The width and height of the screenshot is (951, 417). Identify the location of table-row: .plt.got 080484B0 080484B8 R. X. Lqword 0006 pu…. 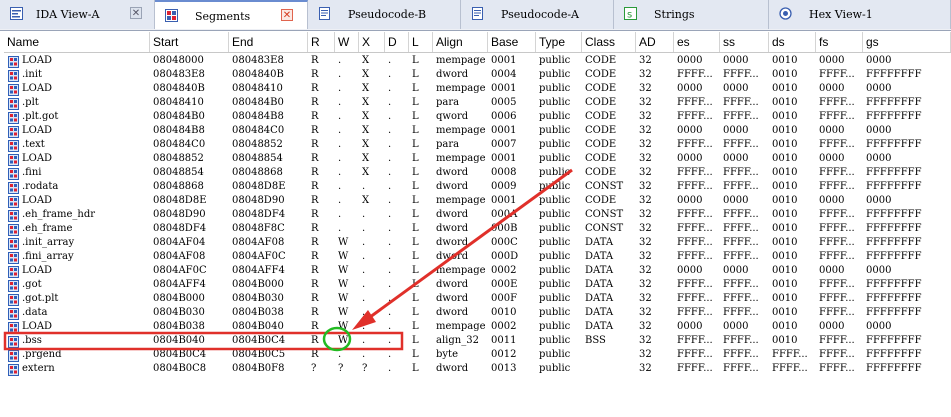
(477, 117).